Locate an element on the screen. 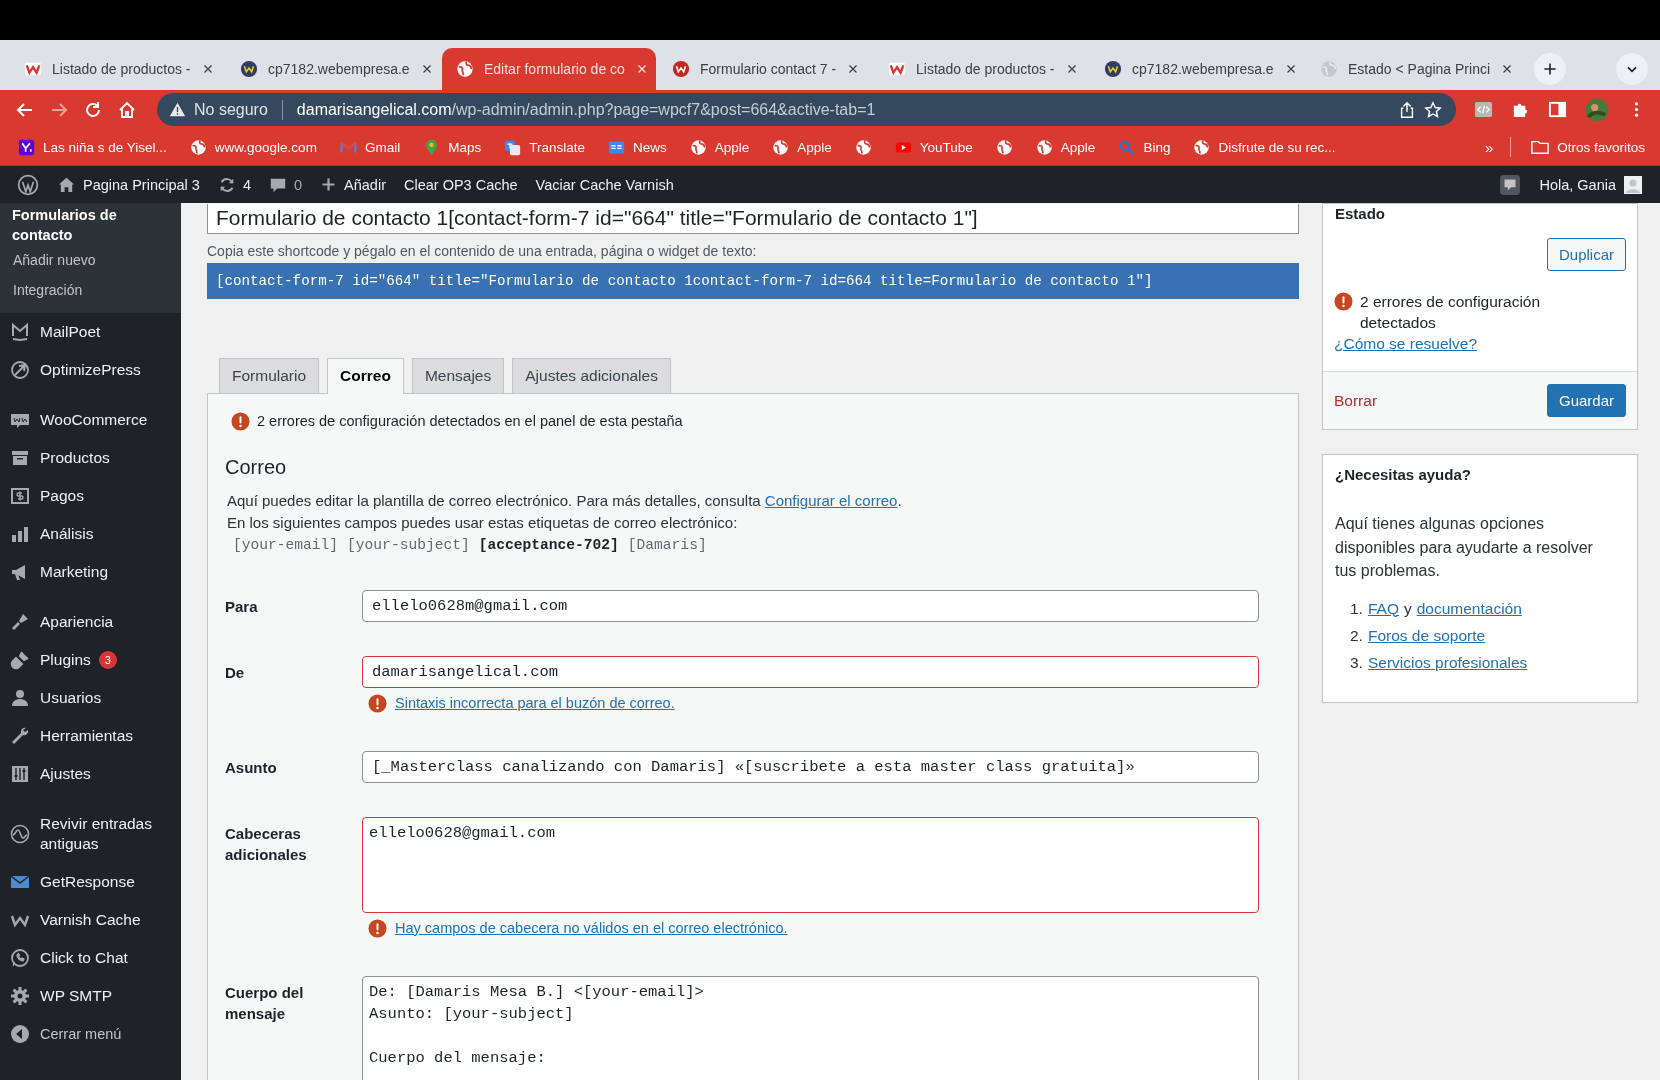 The image size is (1660, 1080). chat-icon is located at coordinates (20, 958).